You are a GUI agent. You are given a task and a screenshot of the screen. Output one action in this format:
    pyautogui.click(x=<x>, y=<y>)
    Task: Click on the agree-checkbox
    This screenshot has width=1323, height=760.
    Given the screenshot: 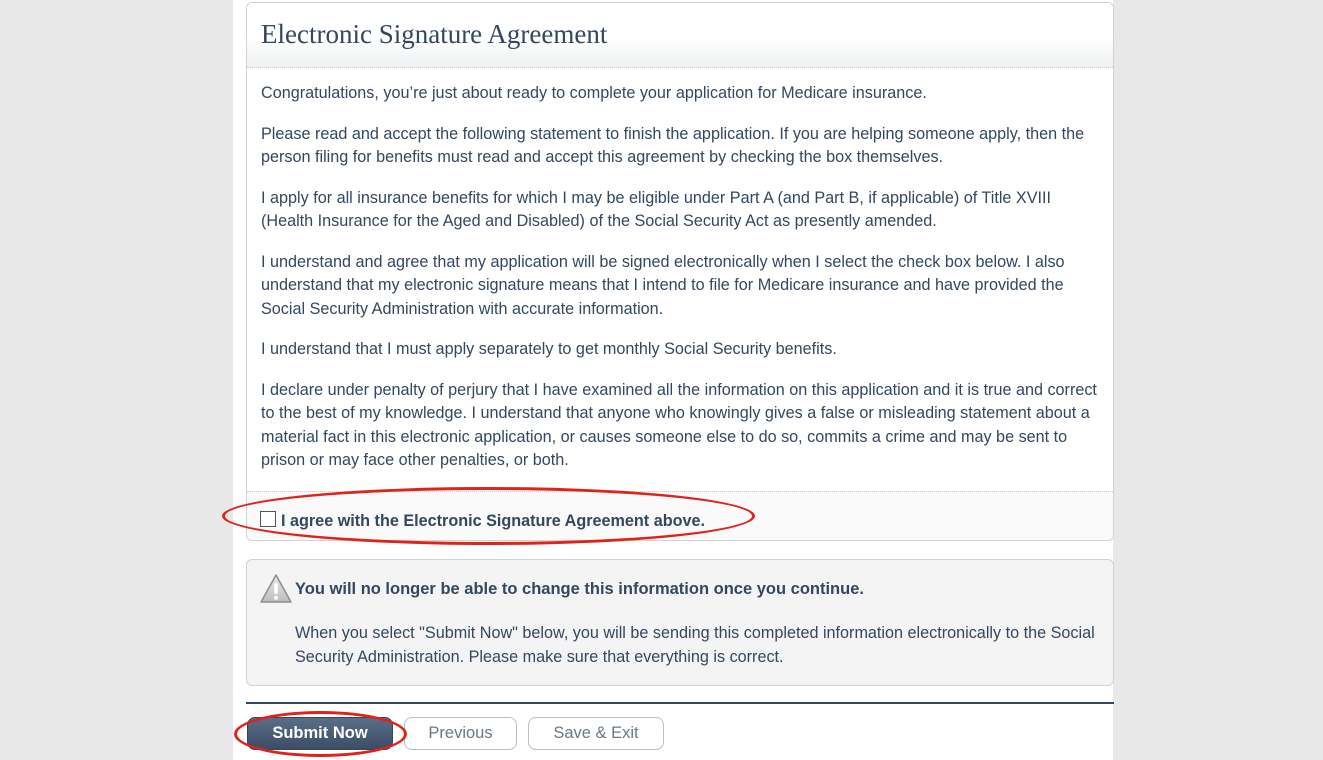 What is the action you would take?
    pyautogui.click(x=268, y=519)
    